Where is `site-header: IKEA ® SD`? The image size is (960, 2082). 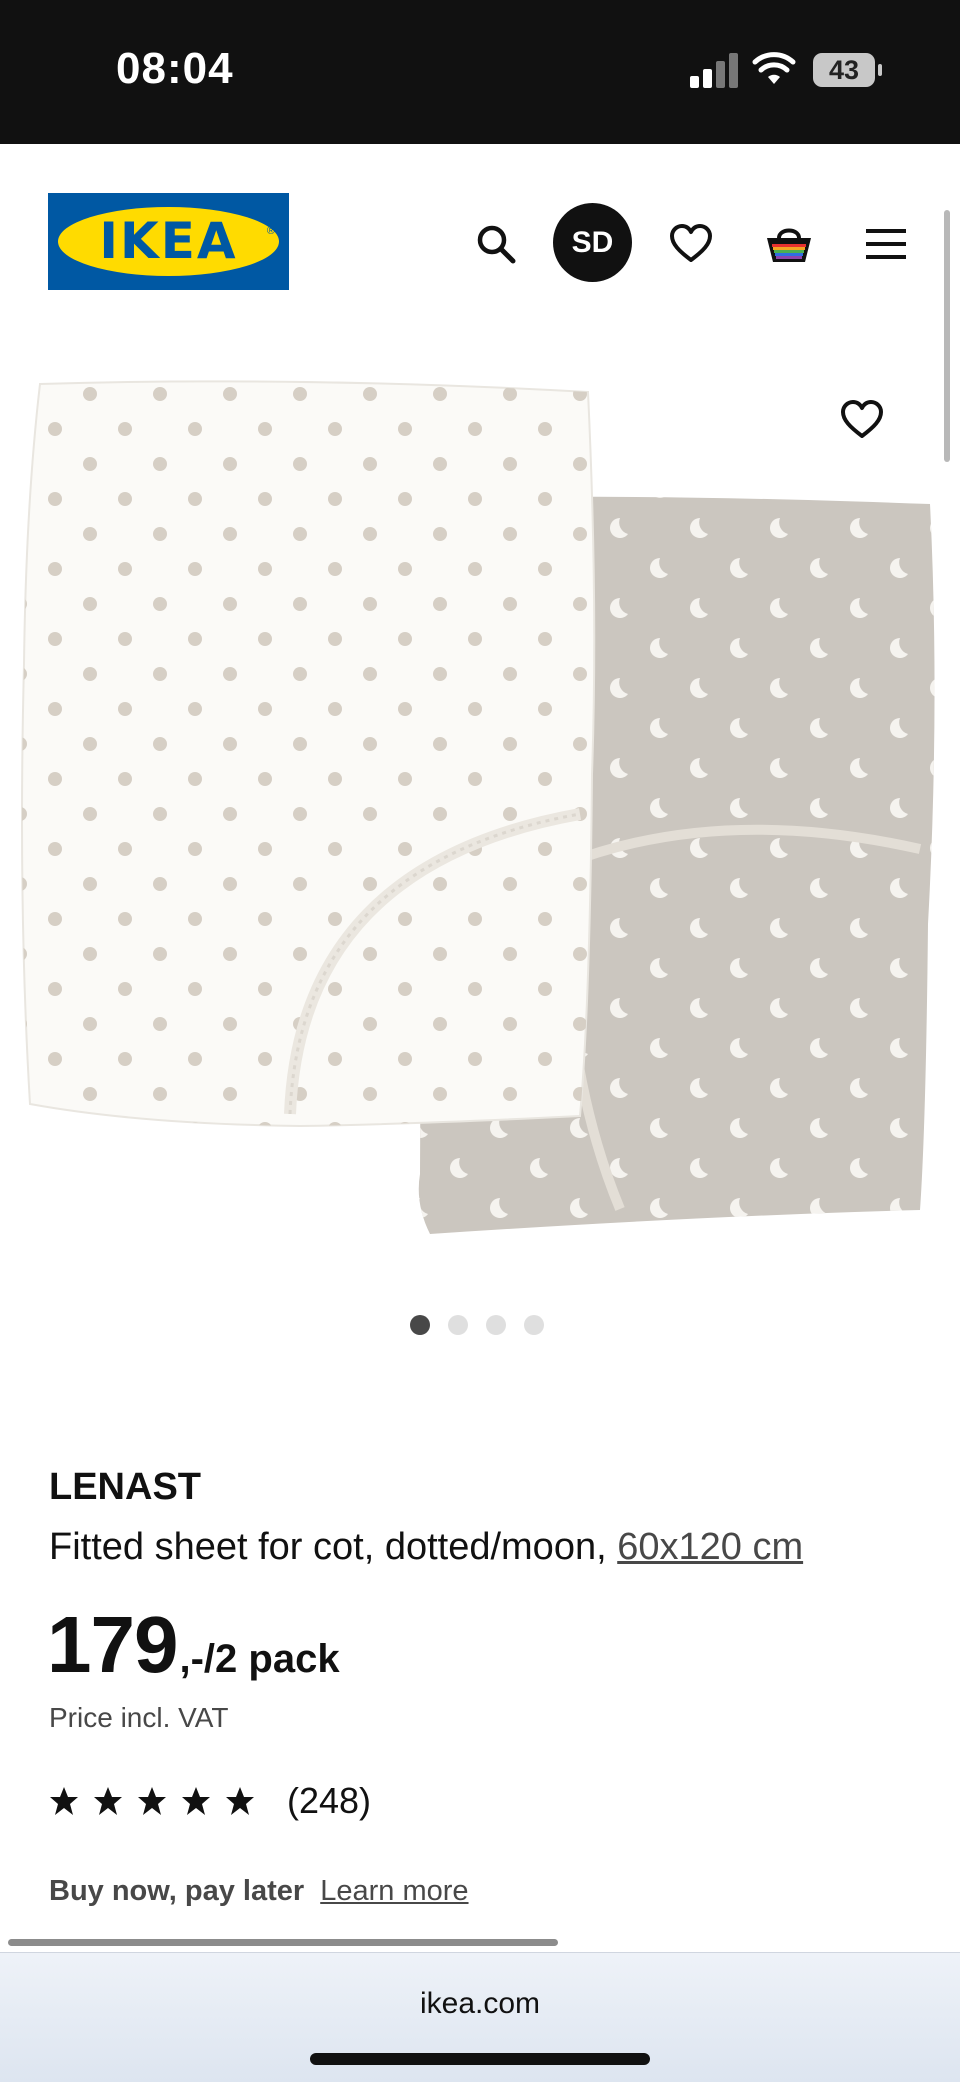
site-header: IKEA ® SD is located at coordinates (480, 224).